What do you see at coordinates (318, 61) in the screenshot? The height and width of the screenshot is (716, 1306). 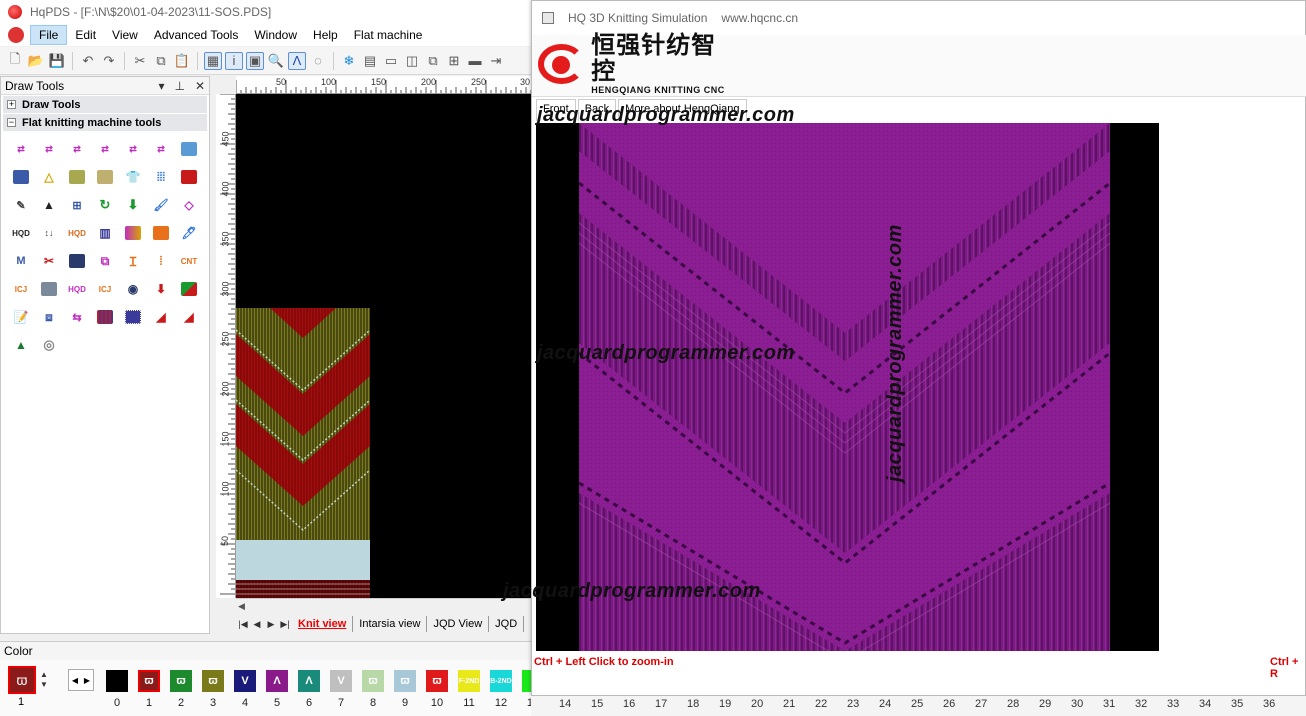 I see `select-icon: ◌` at bounding box center [318, 61].